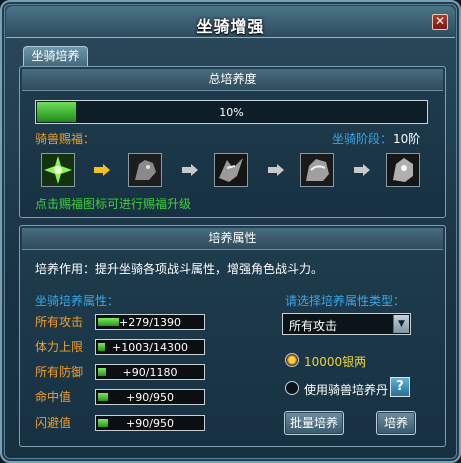 This screenshot has width=461, height=463. Describe the element at coordinates (362, 139) in the screenshot. I see `stage-label: 坐骑阶段：` at that location.